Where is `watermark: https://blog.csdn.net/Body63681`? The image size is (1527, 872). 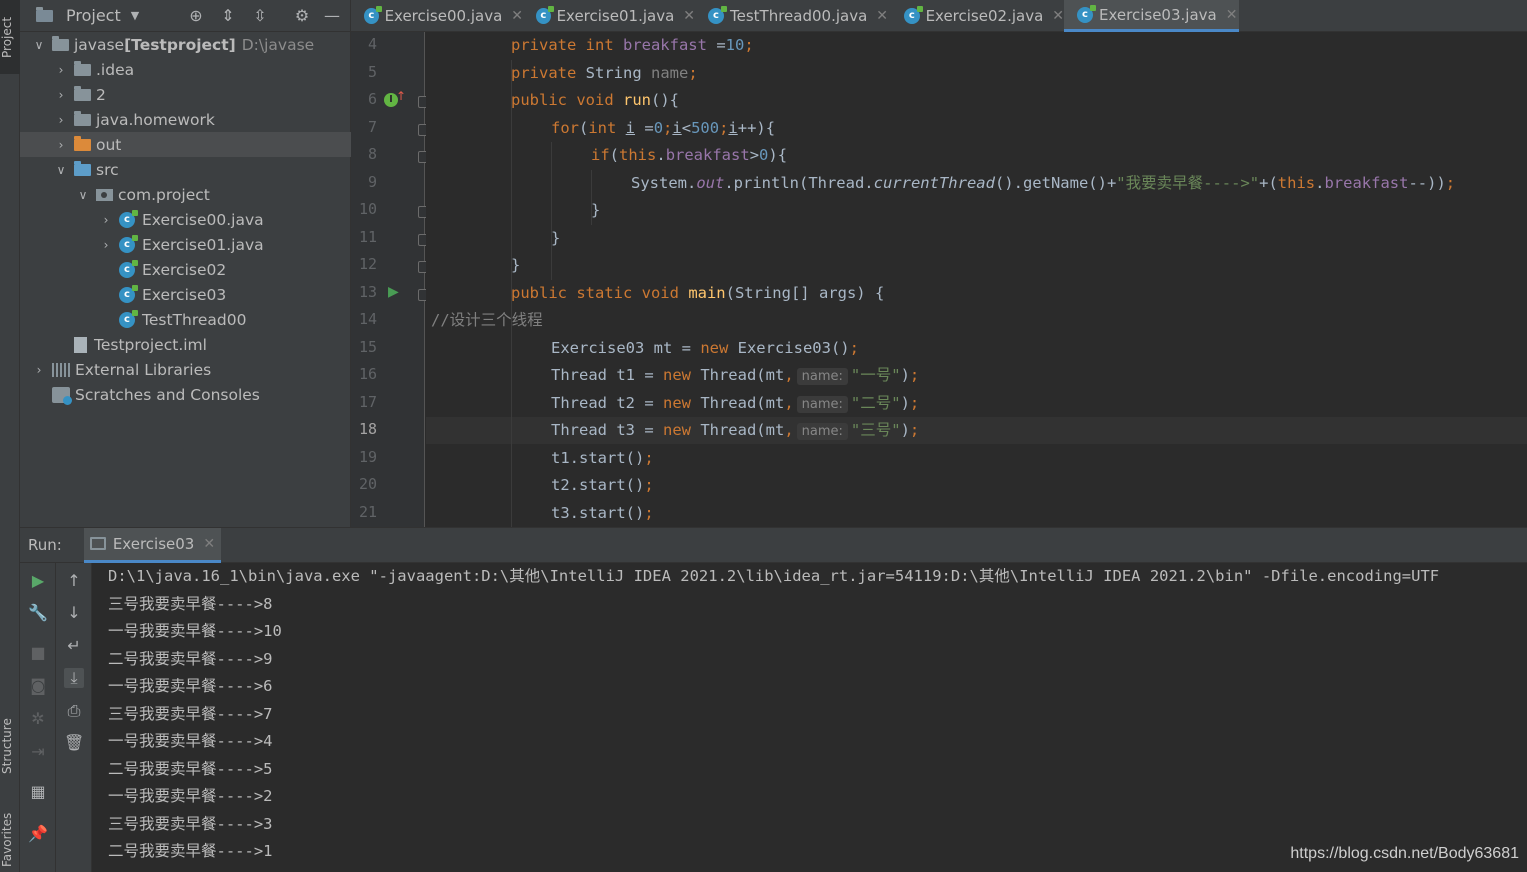 watermark: https://blog.csdn.net/Body63681 is located at coordinates (1404, 853).